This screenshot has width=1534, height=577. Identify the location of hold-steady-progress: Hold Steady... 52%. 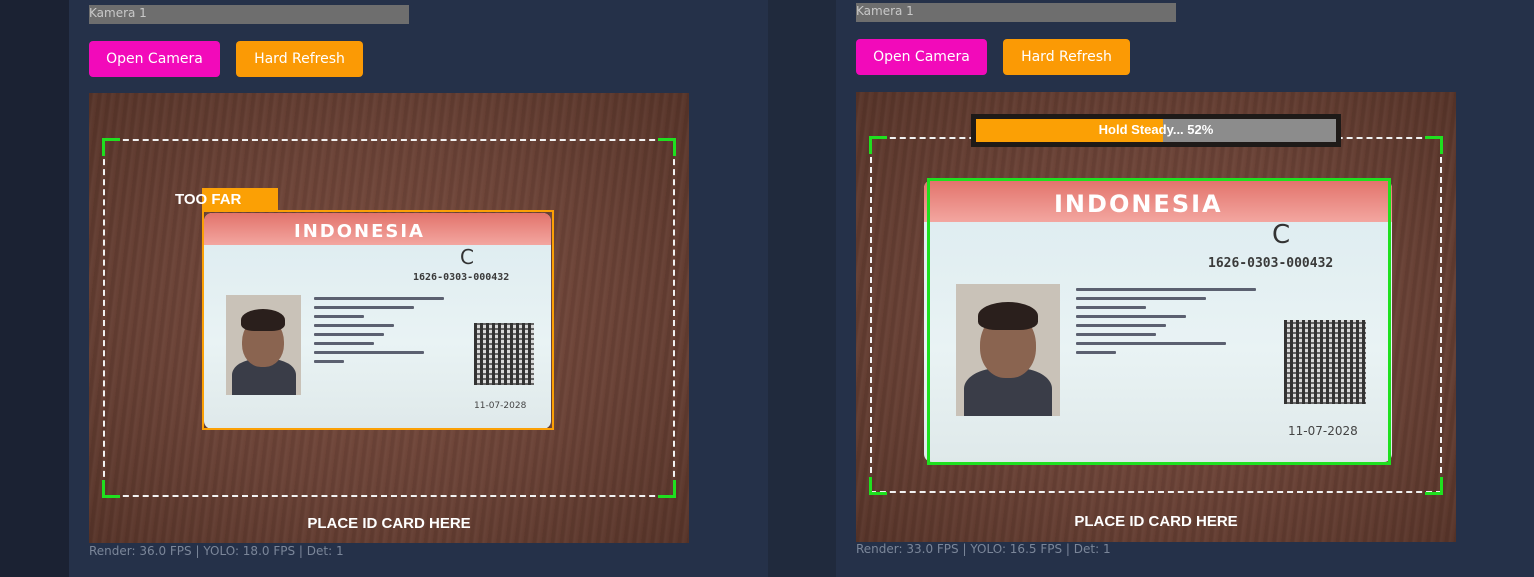
(1156, 130).